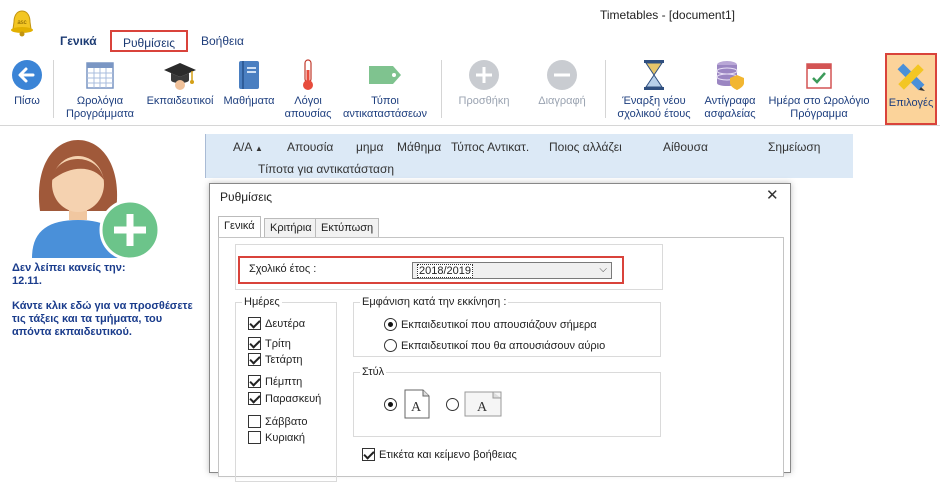  Describe the element at coordinates (21, 23) in the screenshot. I see `svg-text: asc` at that location.